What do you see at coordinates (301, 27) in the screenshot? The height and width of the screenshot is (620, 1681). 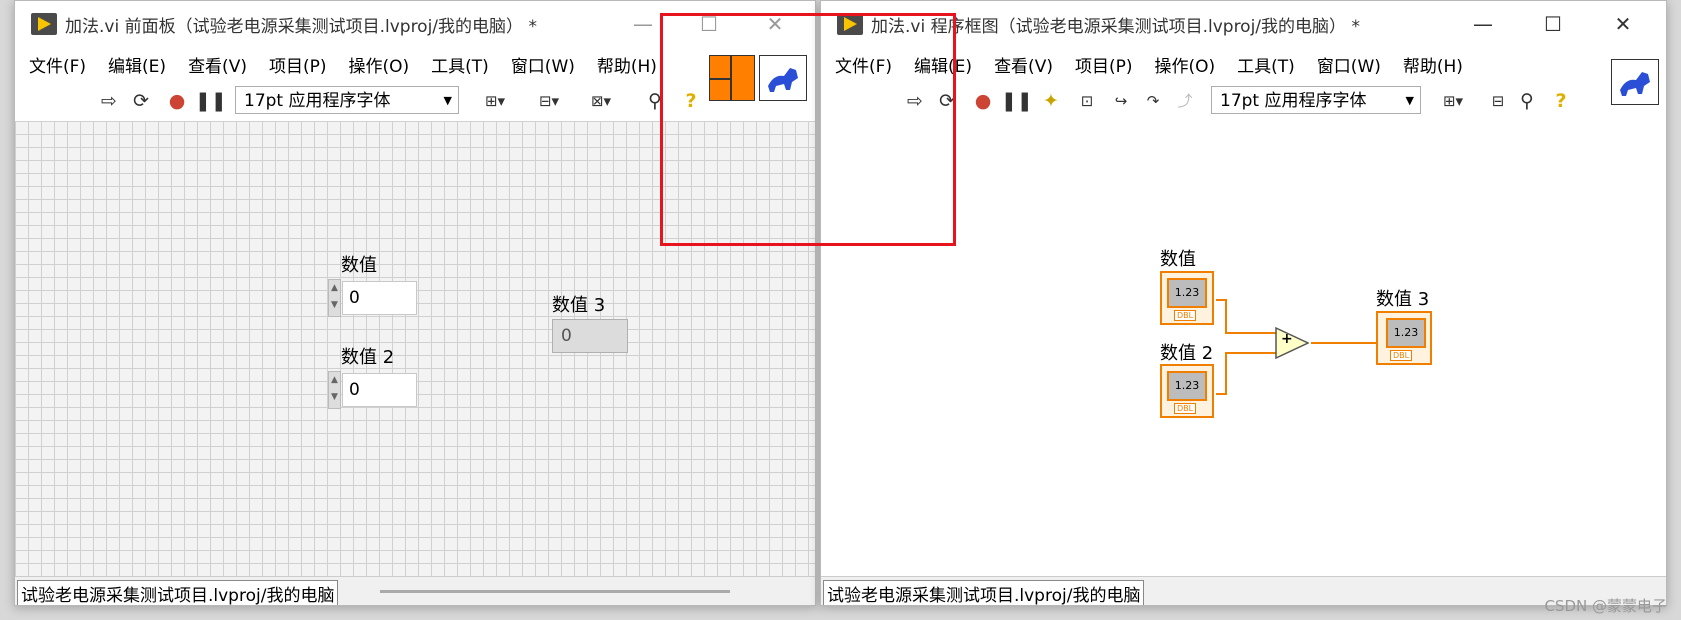 I see `front-panel-title: 加法.vi 前面板（试验老电源采集测试项目.lvproj/我的电脑） *` at bounding box center [301, 27].